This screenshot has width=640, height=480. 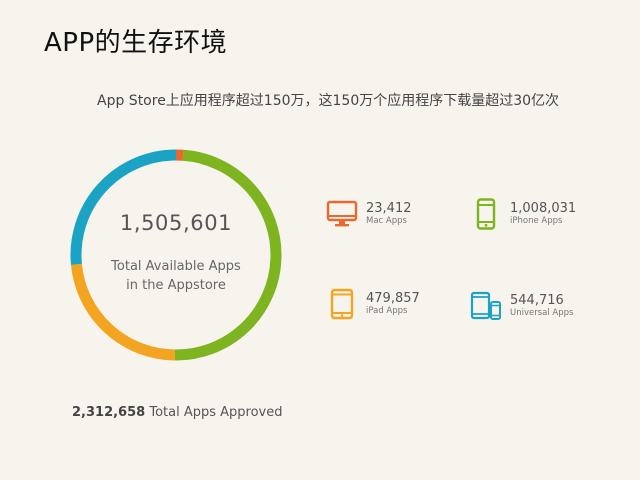 What do you see at coordinates (393, 298) in the screenshot?
I see `stat-value: 479,857` at bounding box center [393, 298].